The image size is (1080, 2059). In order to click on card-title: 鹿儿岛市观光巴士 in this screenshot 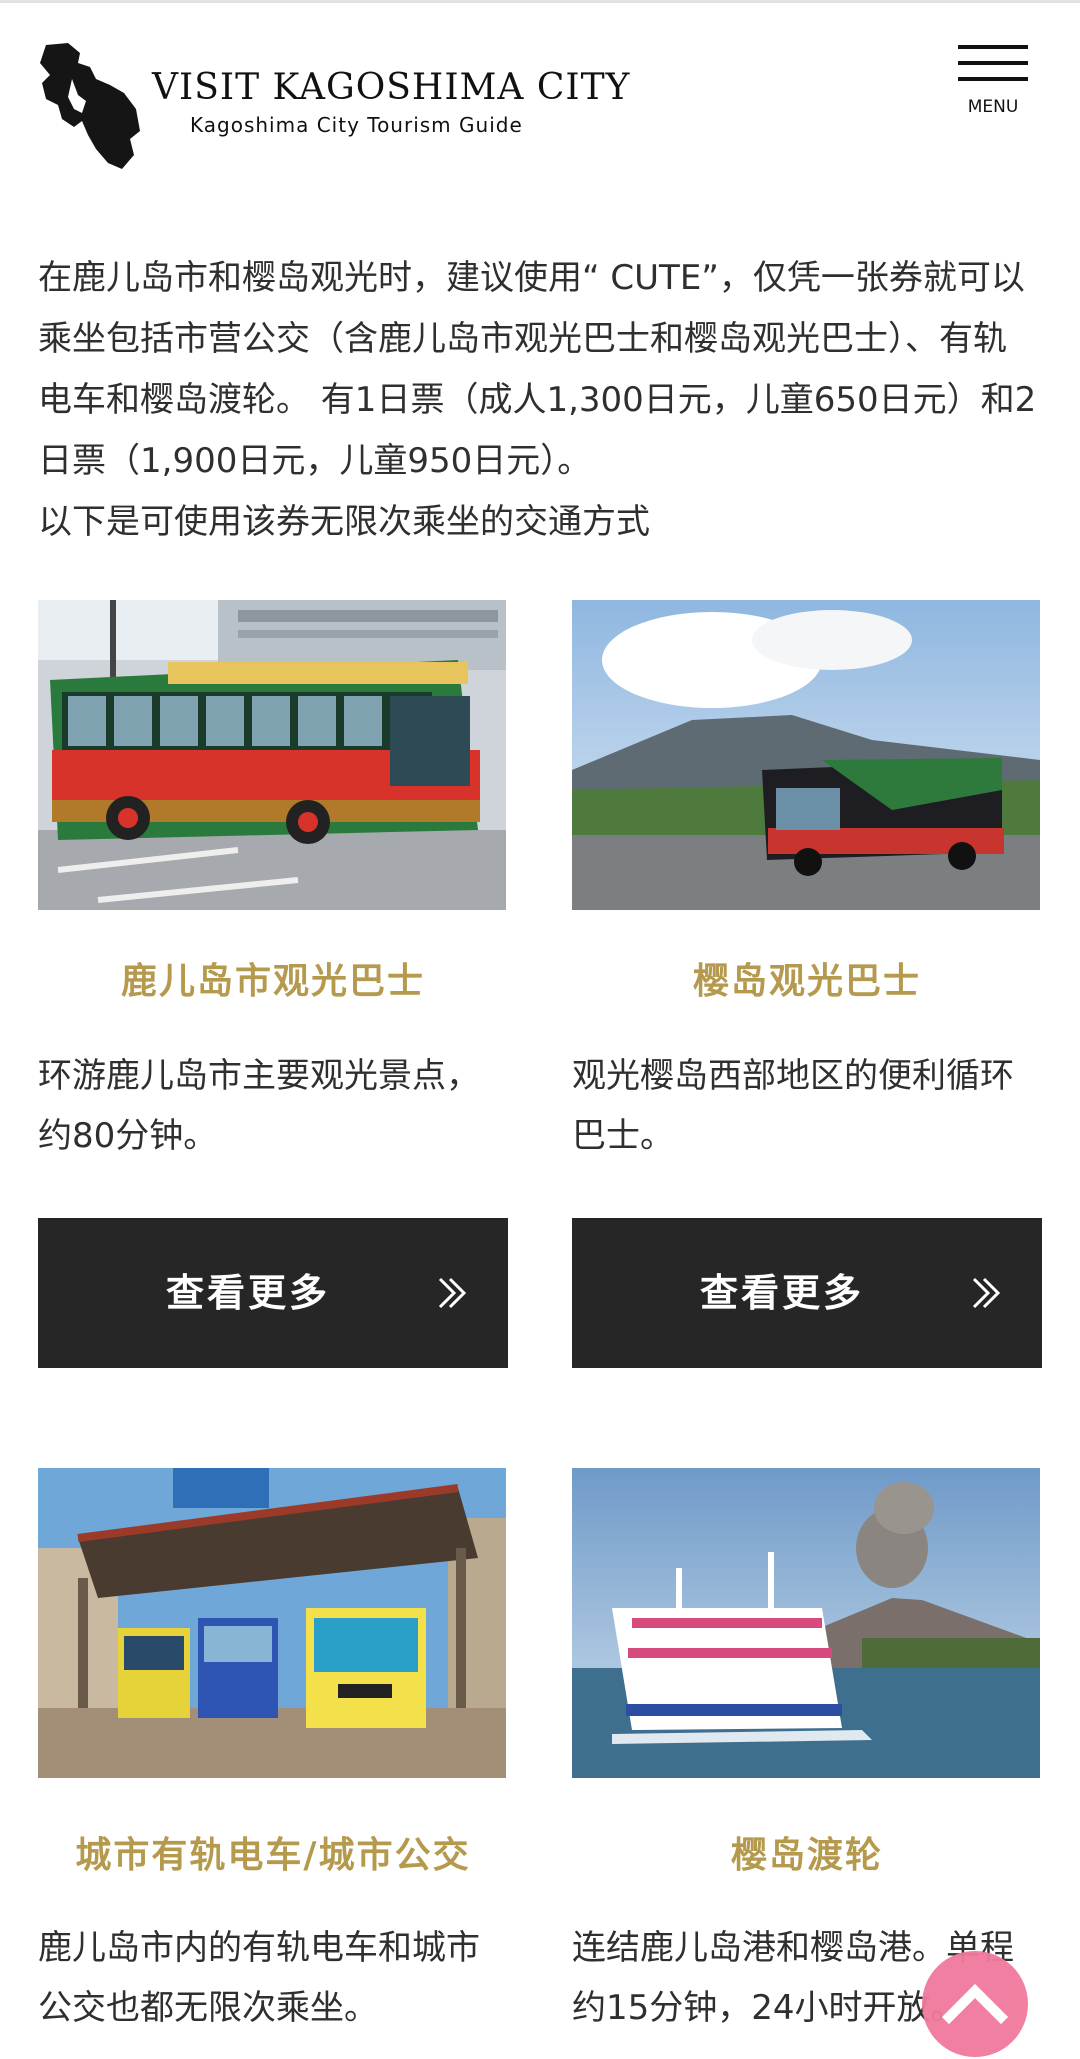, I will do `click(273, 978)`.